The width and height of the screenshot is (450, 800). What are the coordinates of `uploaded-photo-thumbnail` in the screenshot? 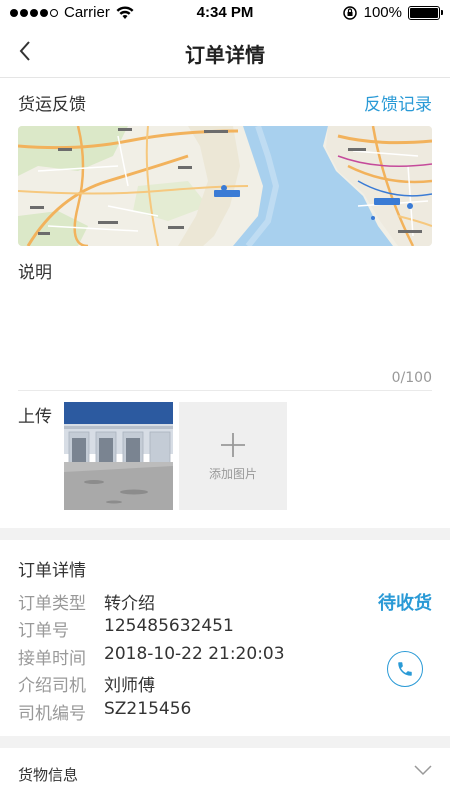 It's located at (118, 456).